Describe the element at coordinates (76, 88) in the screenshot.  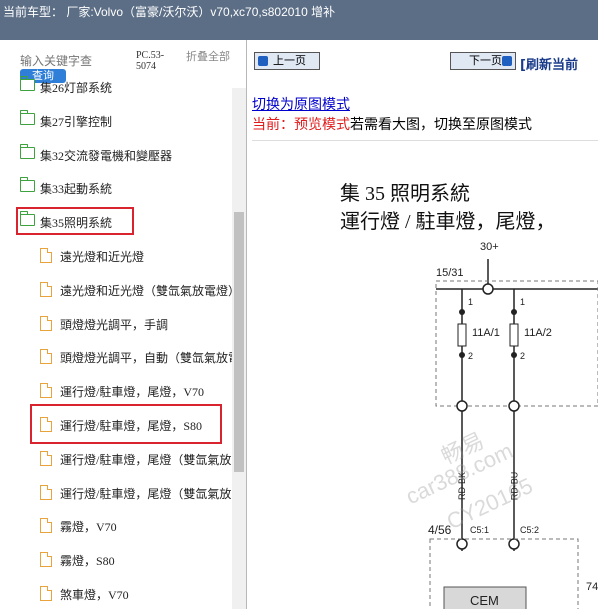
I see `tree-item-label: 集26灯部系统` at that location.